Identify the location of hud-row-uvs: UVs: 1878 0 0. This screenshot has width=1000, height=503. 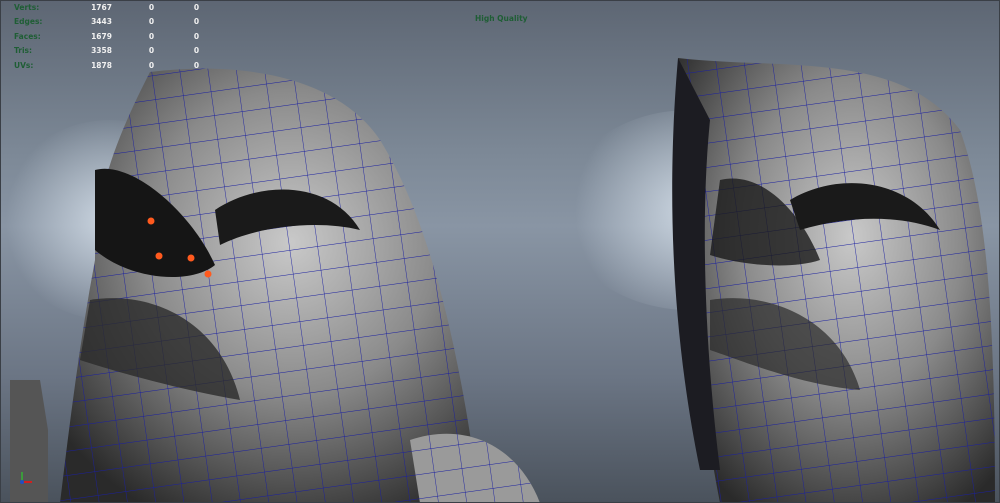
(116, 65).